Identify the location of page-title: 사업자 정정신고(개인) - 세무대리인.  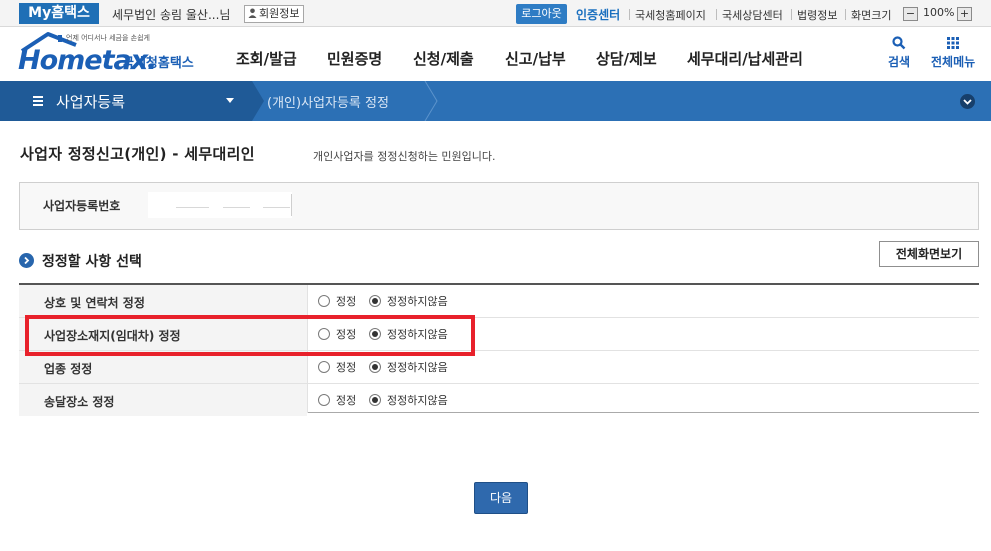
(137, 154).